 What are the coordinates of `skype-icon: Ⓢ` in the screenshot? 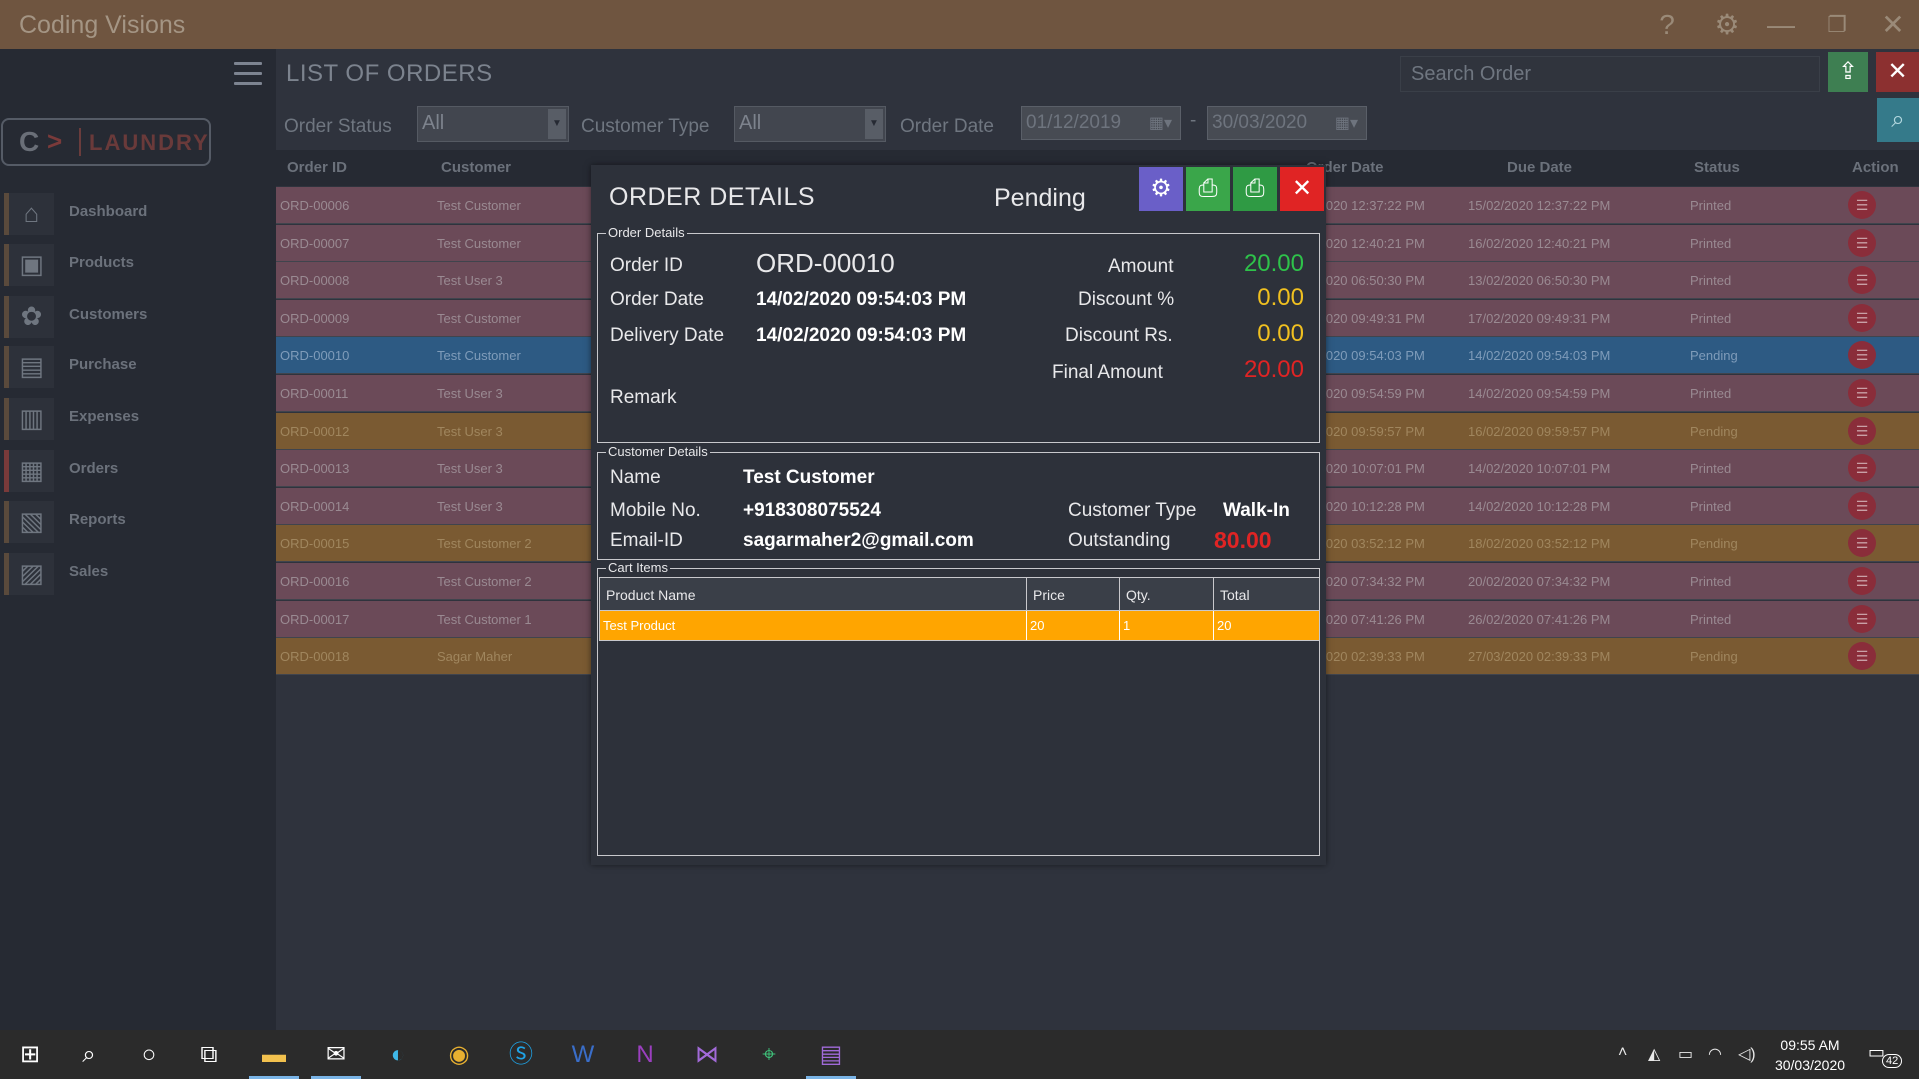 It's located at (521, 1054).